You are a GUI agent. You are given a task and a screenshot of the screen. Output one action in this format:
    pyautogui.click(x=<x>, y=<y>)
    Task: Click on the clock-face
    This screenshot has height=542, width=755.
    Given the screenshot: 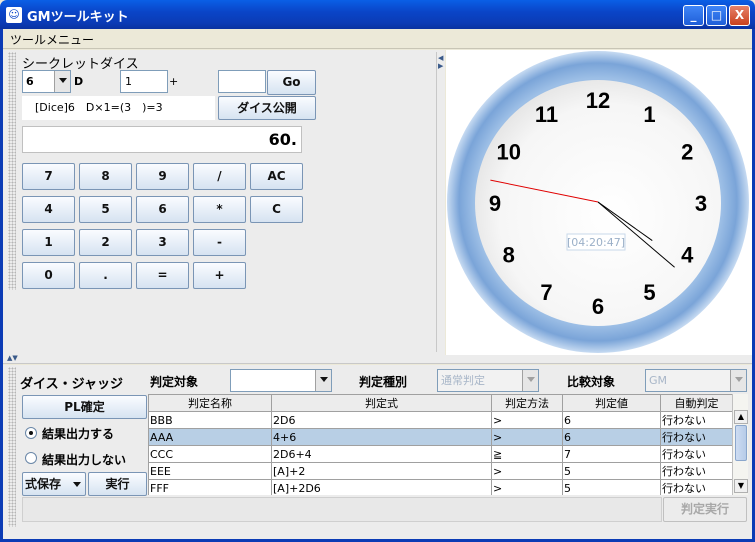 What is the action you would take?
    pyautogui.click(x=598, y=203)
    